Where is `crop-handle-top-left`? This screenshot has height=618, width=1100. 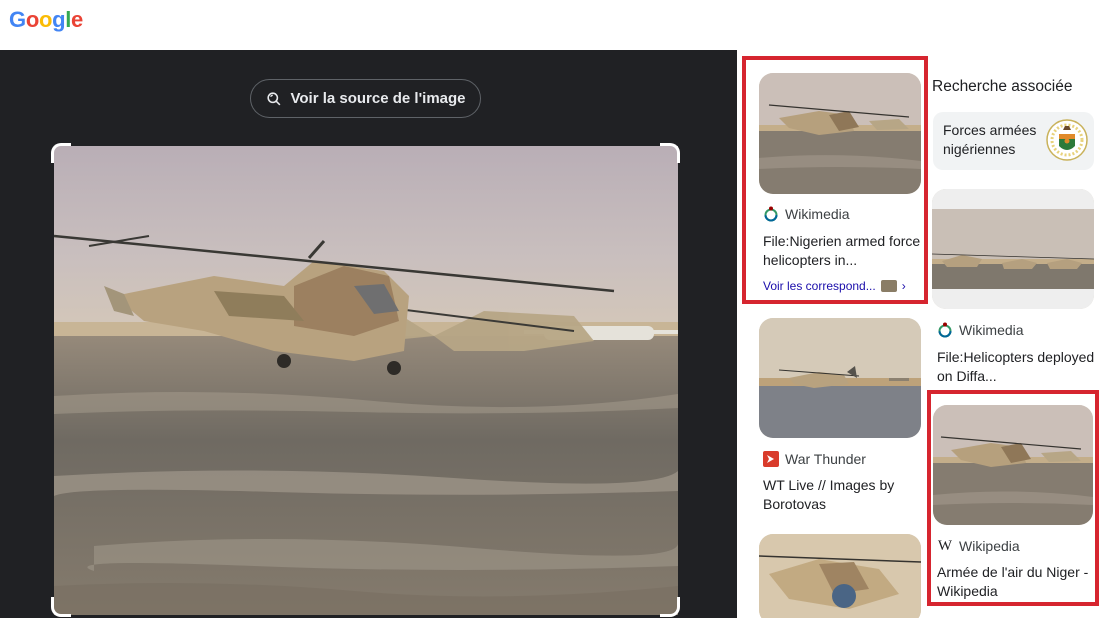 crop-handle-top-left is located at coordinates (61, 153).